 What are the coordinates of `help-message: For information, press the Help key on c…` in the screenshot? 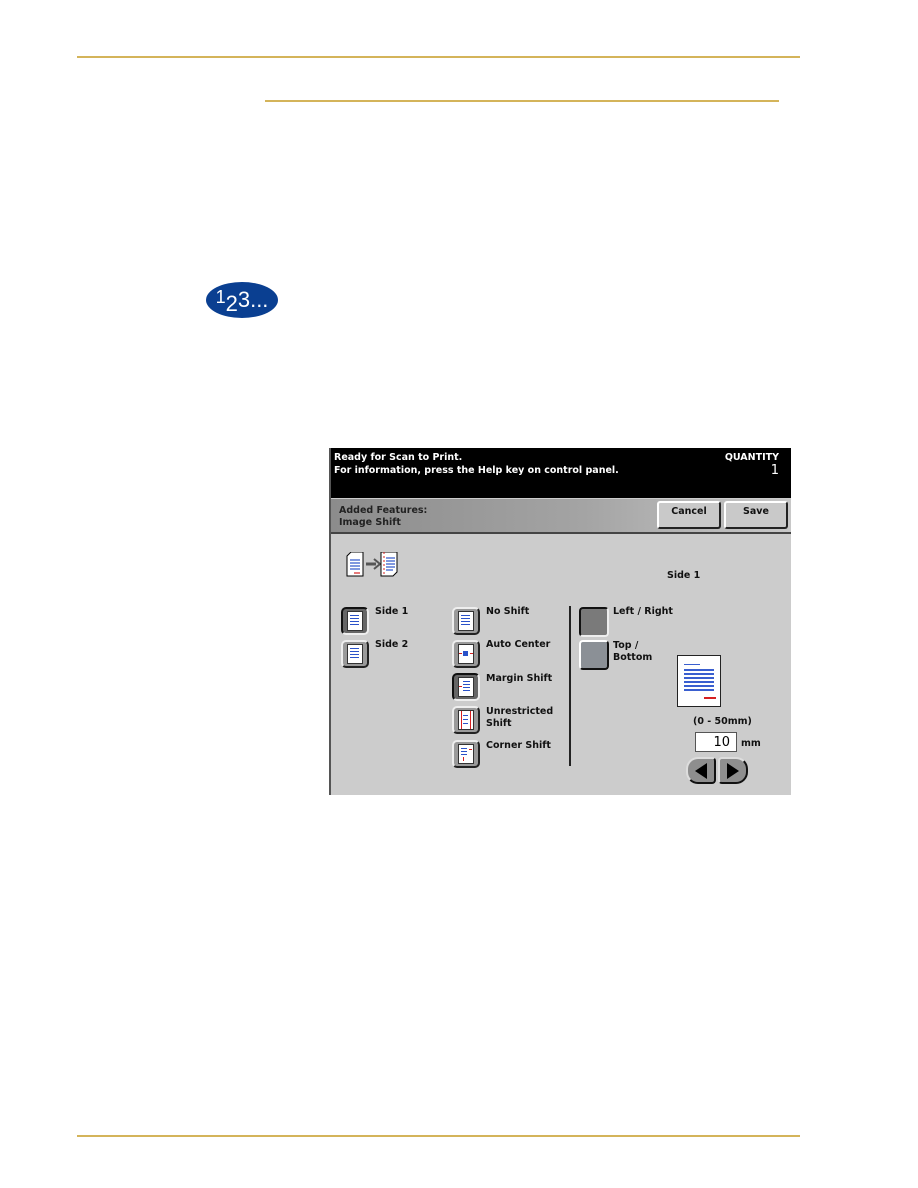 It's located at (476, 470).